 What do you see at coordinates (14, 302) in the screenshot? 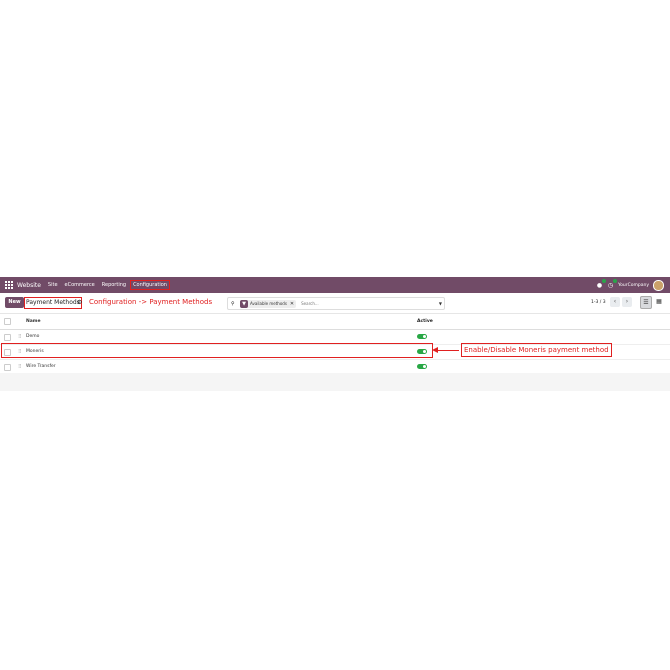
I see `new-button: New` at bounding box center [14, 302].